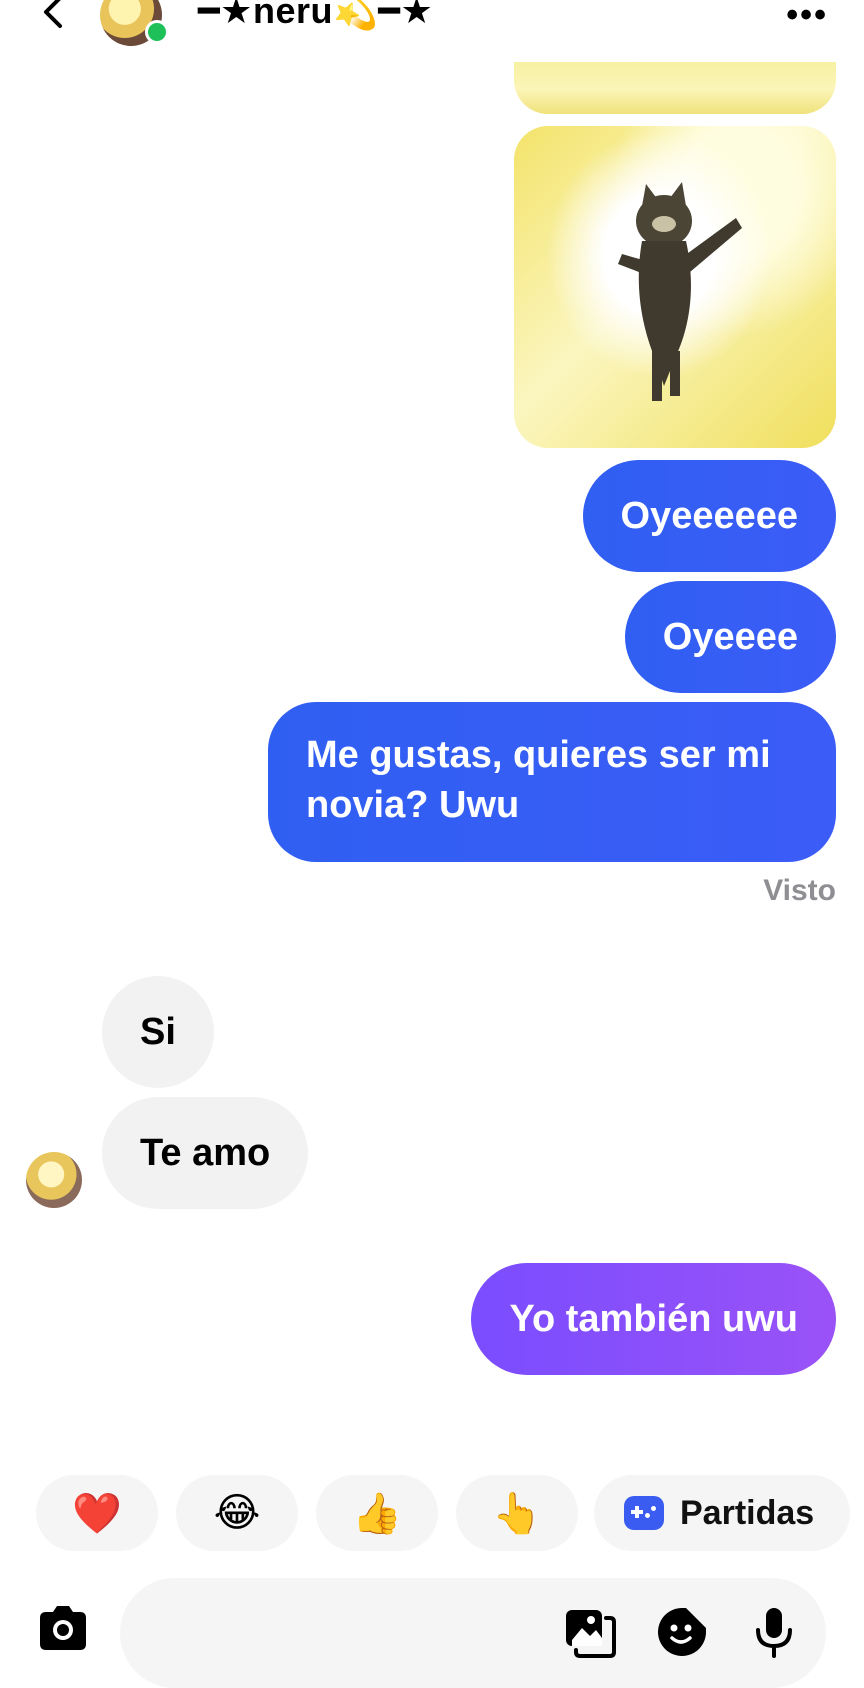 This screenshot has height=1688, width=864. I want to click on back-arrow-icon, so click(54, 17).